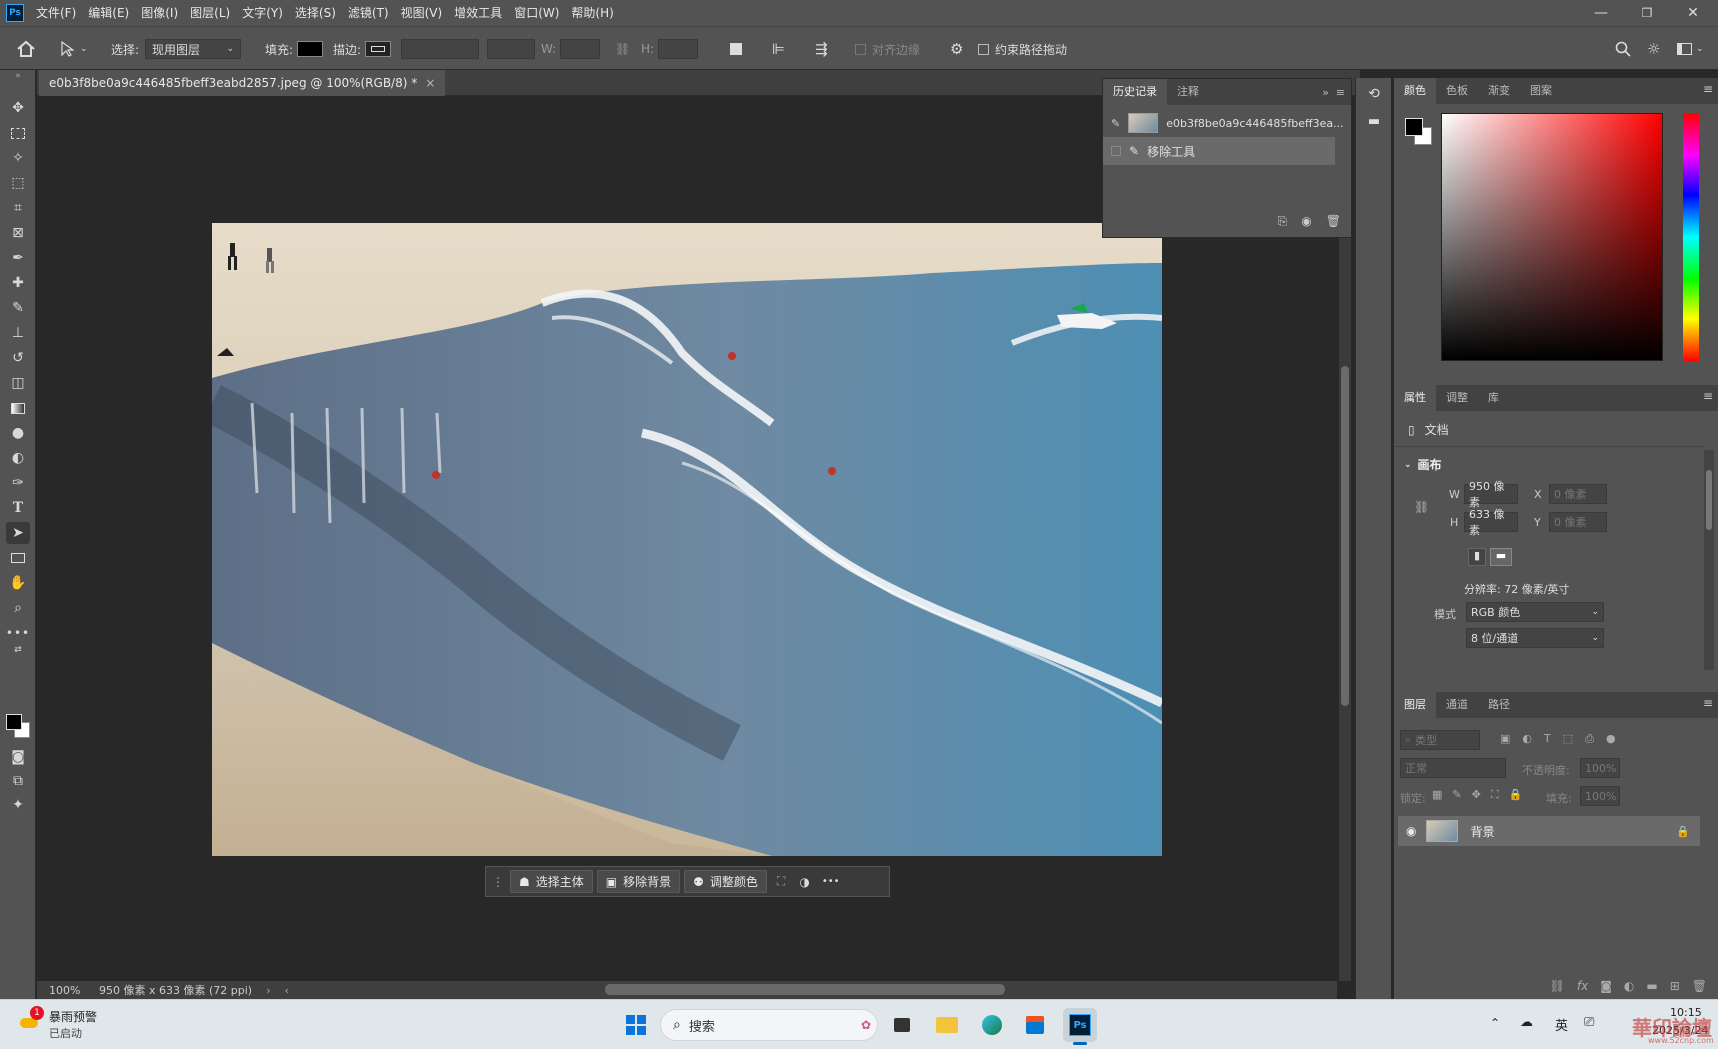 This screenshot has width=1718, height=1049. I want to click on chevron-up-icon: ⌃, so click(1495, 1023).